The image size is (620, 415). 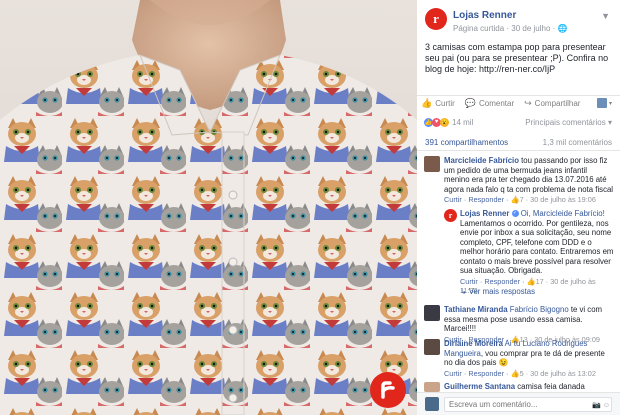 I want to click on commenter-name: Guilherme Santana, so click(x=479, y=386).